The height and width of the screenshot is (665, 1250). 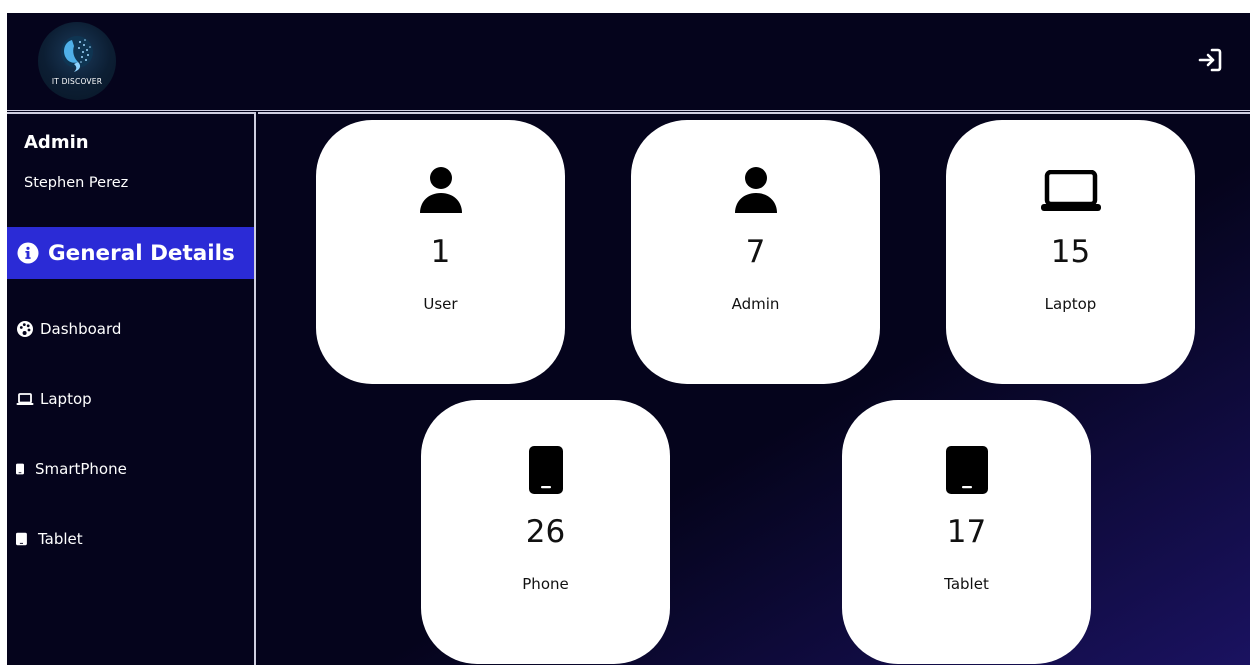 I want to click on user-role: Admin, so click(x=56, y=142).